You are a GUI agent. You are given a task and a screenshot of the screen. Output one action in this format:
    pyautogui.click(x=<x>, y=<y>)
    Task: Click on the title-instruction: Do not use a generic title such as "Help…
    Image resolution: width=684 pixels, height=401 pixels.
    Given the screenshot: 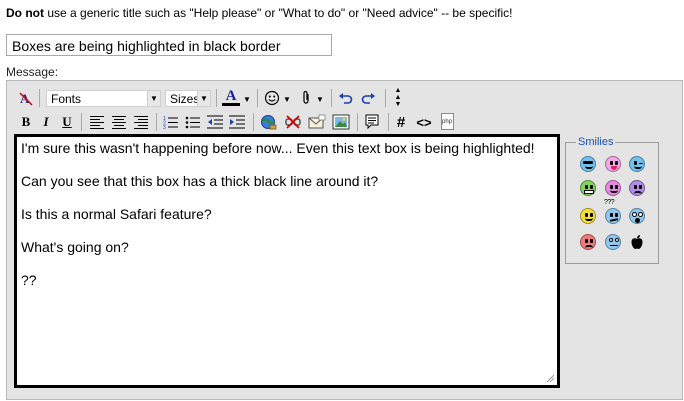 What is the action you would take?
    pyautogui.click(x=259, y=13)
    